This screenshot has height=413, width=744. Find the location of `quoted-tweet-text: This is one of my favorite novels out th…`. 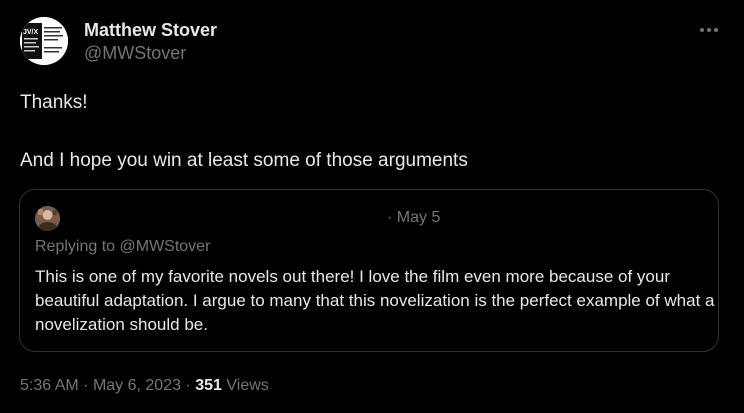

quoted-tweet-text: This is one of my favorite novels out th… is located at coordinates (375, 300).